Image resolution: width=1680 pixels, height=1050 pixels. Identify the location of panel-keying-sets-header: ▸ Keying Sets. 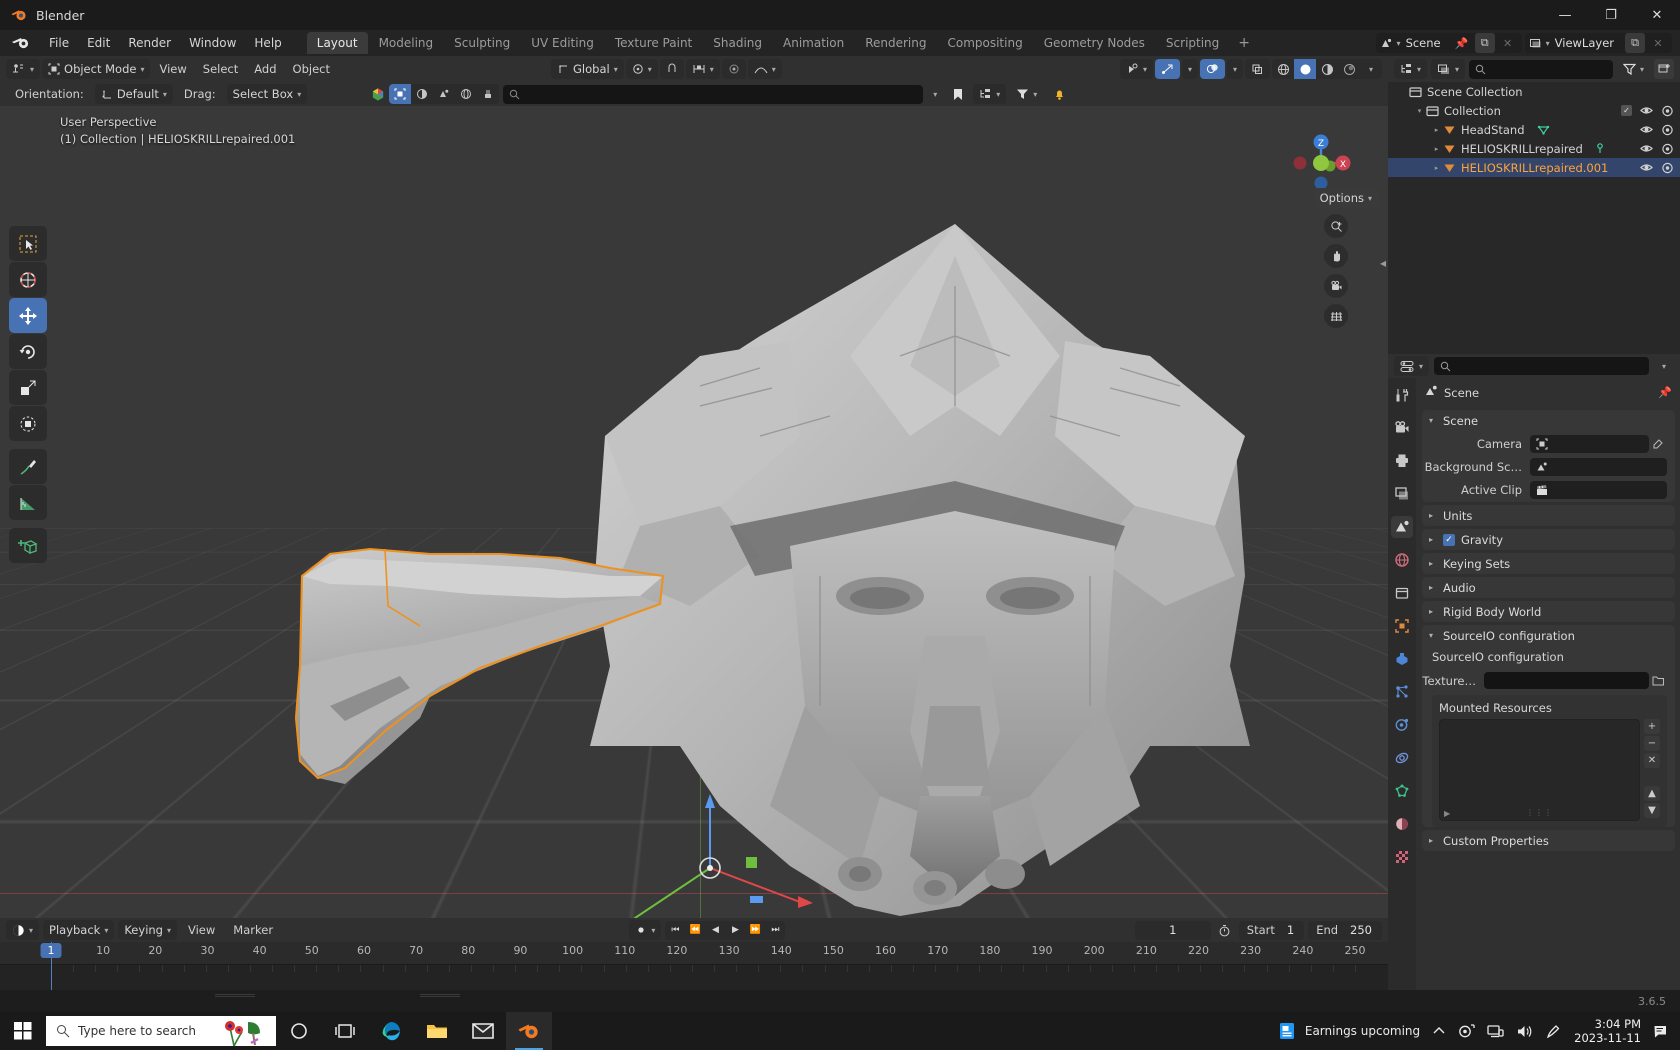
(1548, 563).